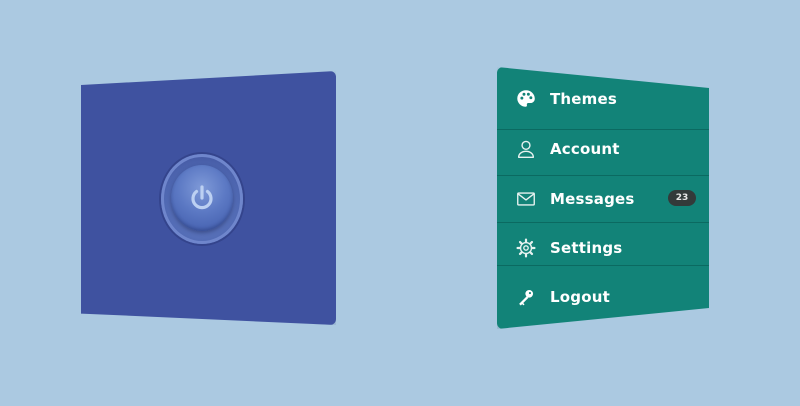 The height and width of the screenshot is (406, 800). I want to click on menu-item-label: Account, so click(585, 149).